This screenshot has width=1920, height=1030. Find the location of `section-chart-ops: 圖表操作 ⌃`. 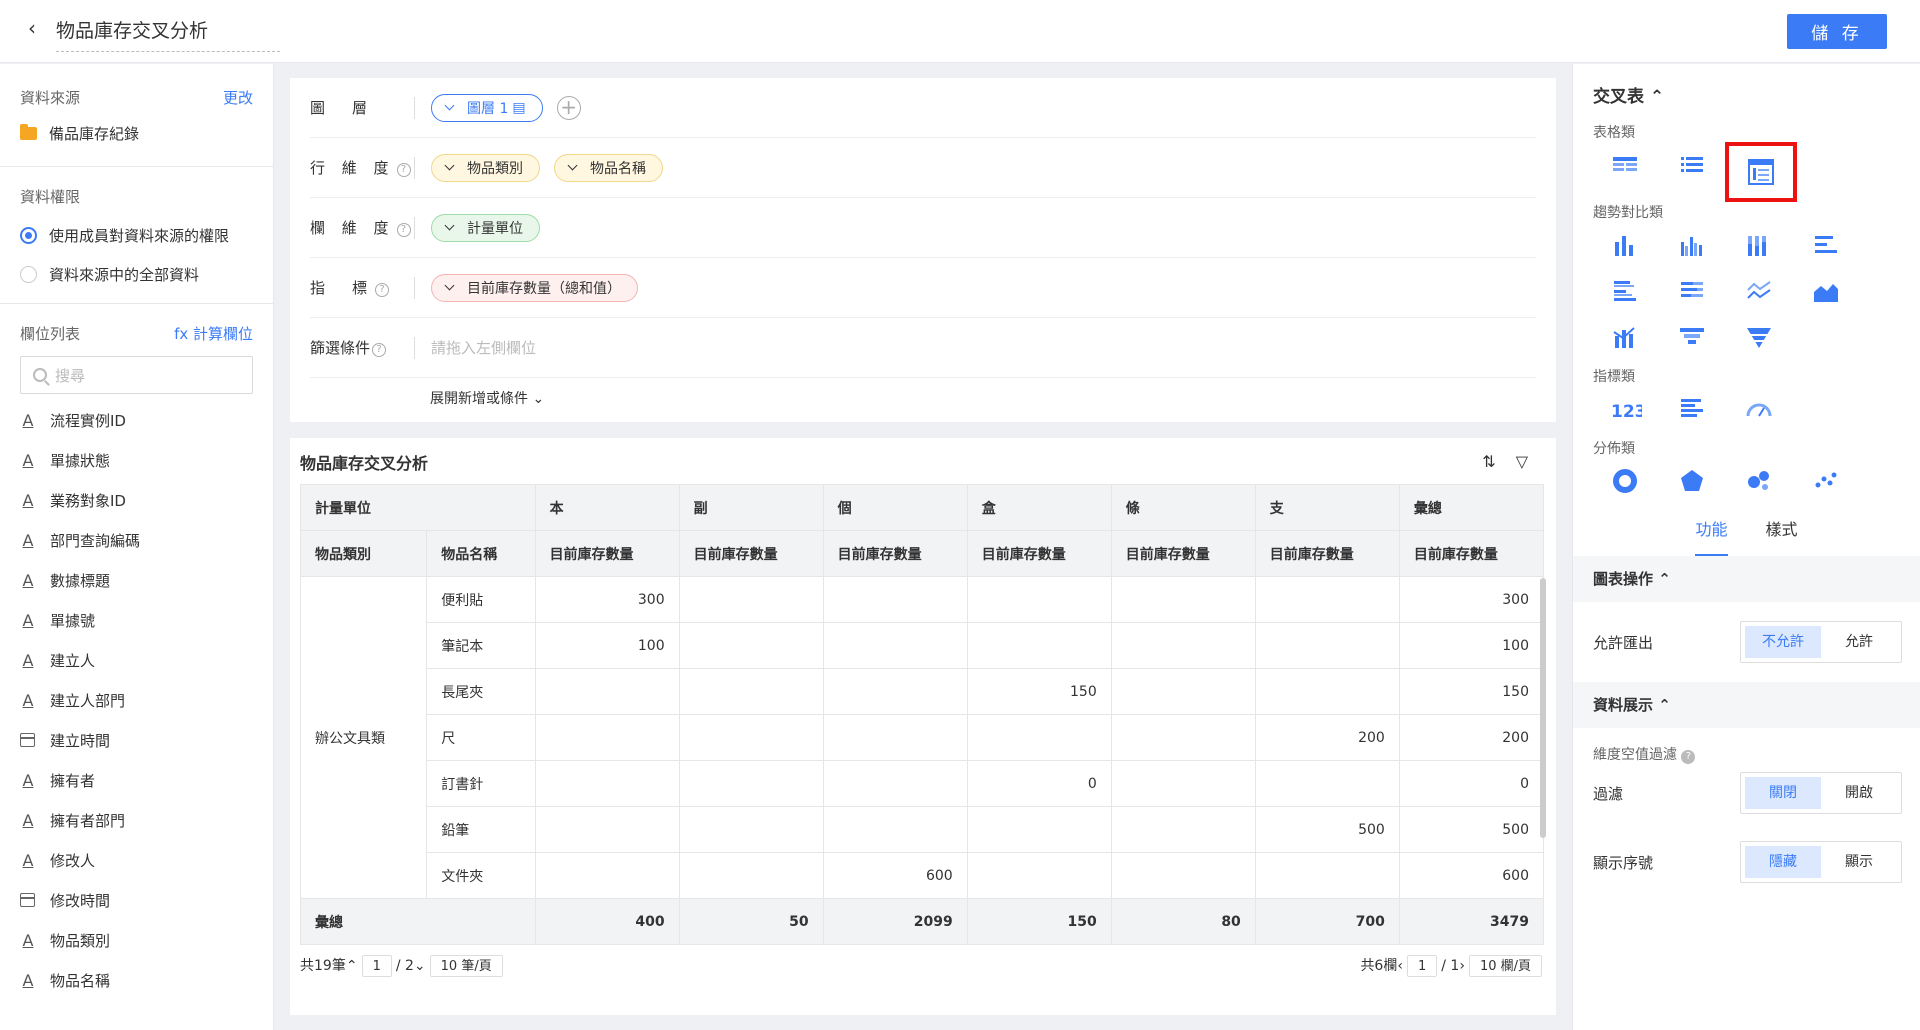

section-chart-ops: 圖表操作 ⌃ is located at coordinates (1746, 579).